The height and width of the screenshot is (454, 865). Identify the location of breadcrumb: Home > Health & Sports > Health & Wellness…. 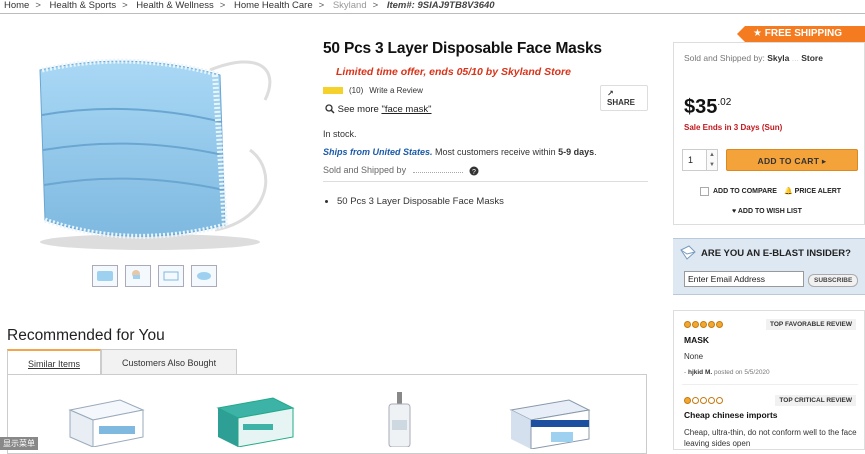
(432, 7).